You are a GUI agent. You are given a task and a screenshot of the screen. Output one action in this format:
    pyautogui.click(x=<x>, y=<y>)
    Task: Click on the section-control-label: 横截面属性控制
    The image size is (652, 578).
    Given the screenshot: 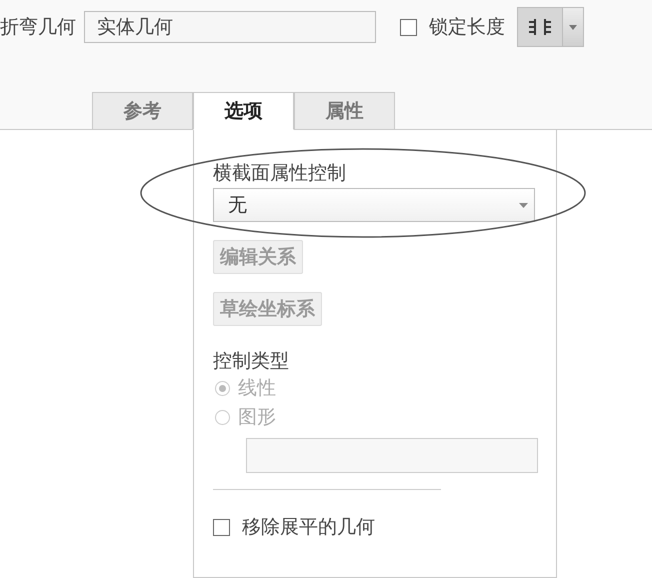 What is the action you would take?
    pyautogui.click(x=279, y=173)
    